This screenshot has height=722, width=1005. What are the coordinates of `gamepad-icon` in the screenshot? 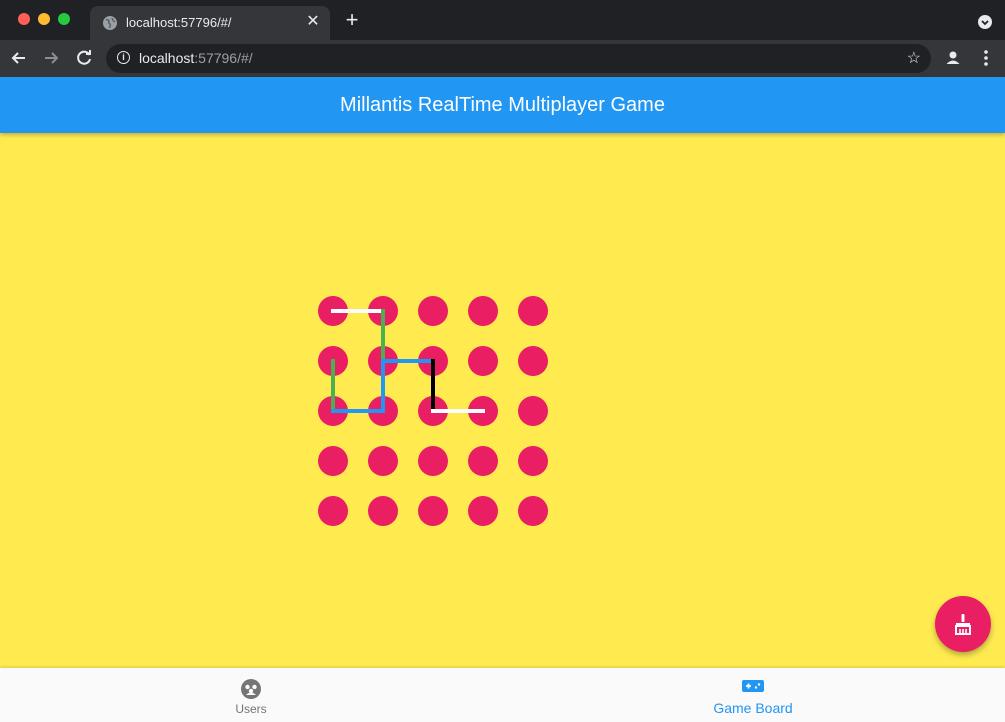 It's located at (753, 688).